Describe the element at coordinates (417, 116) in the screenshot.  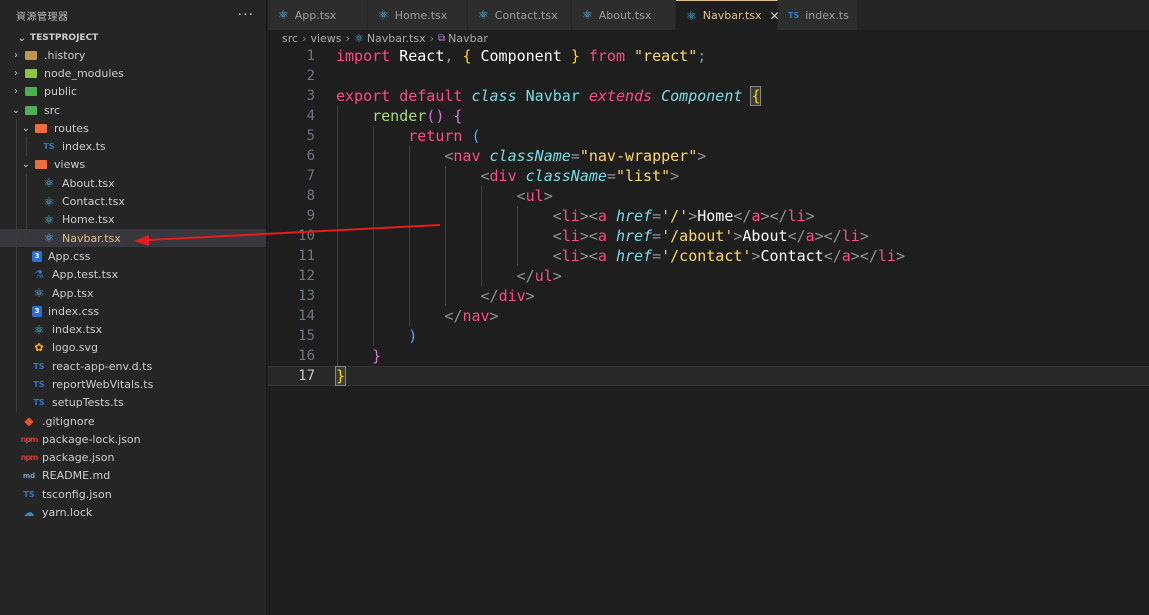
I see `code-text: render() {` at that location.